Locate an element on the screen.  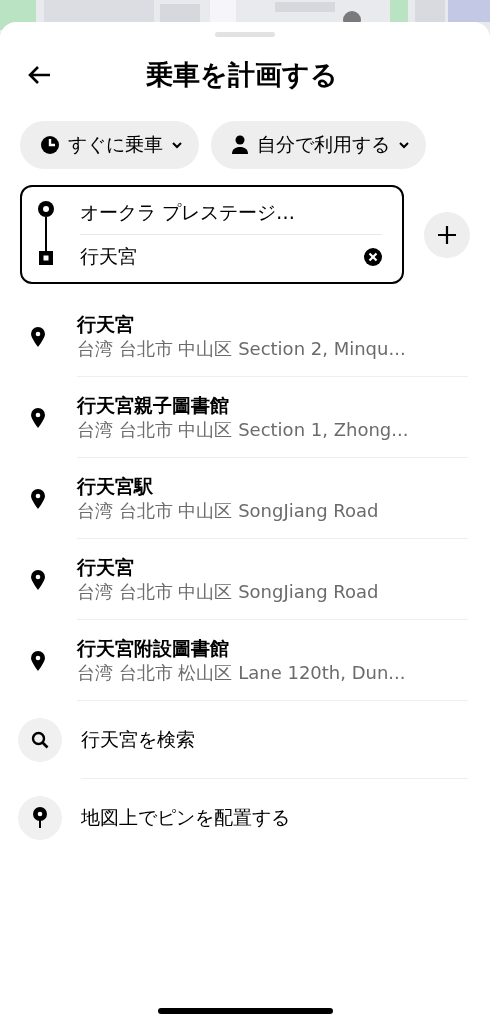
place-name: 行天宮駅 is located at coordinates (272, 486).